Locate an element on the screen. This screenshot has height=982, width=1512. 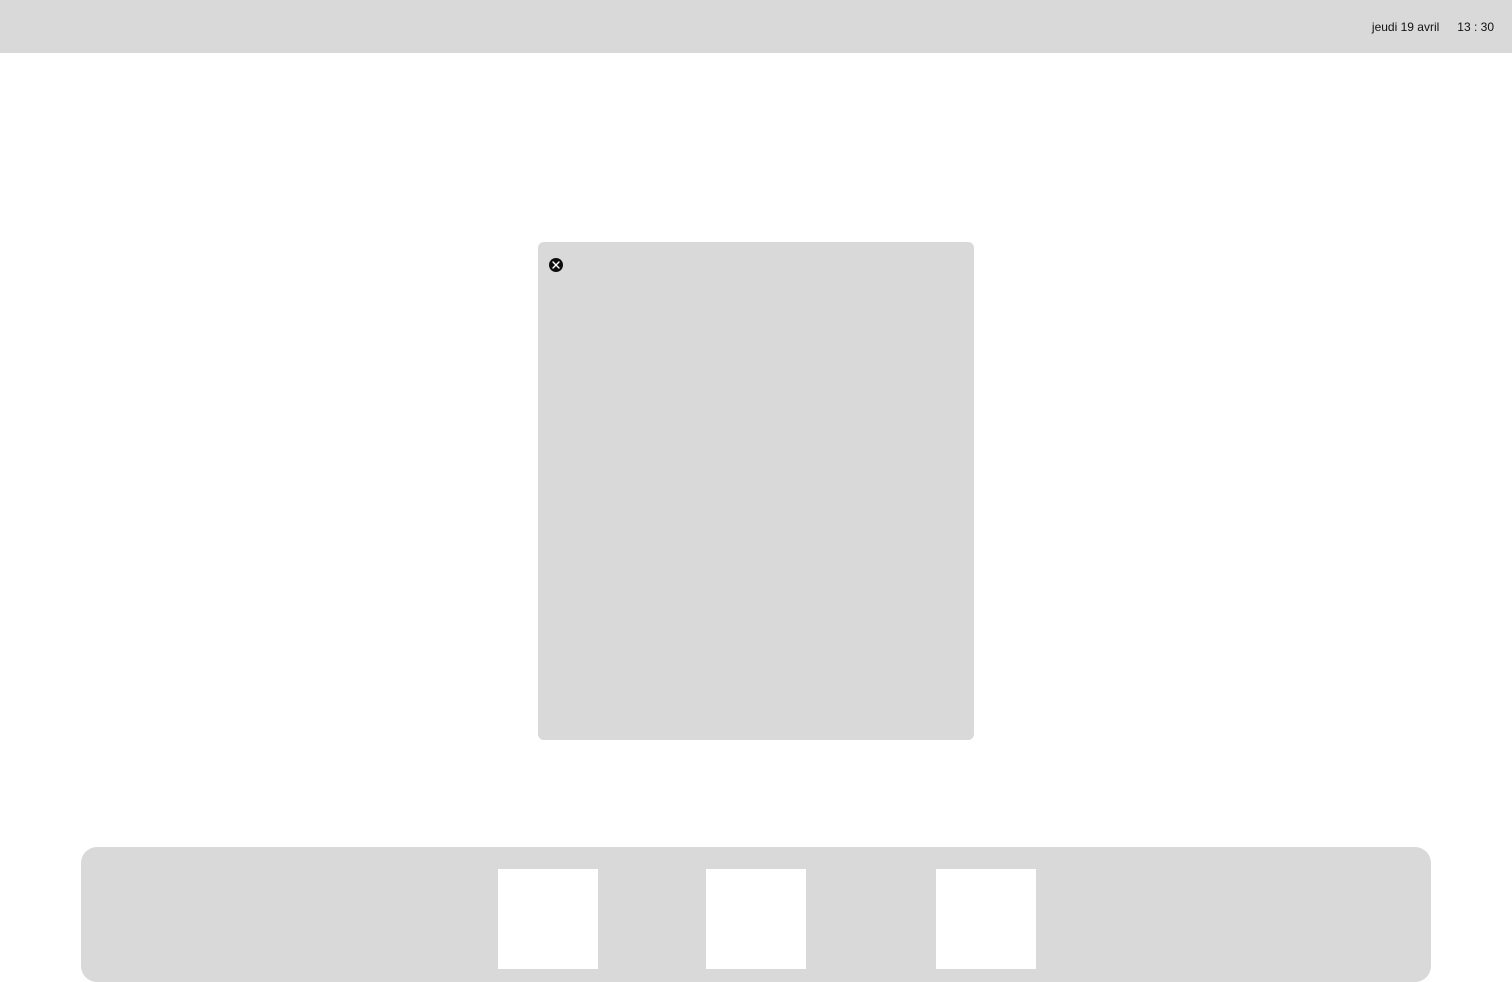
menu-bar-date: jeudi 19 avril is located at coordinates (1405, 27).